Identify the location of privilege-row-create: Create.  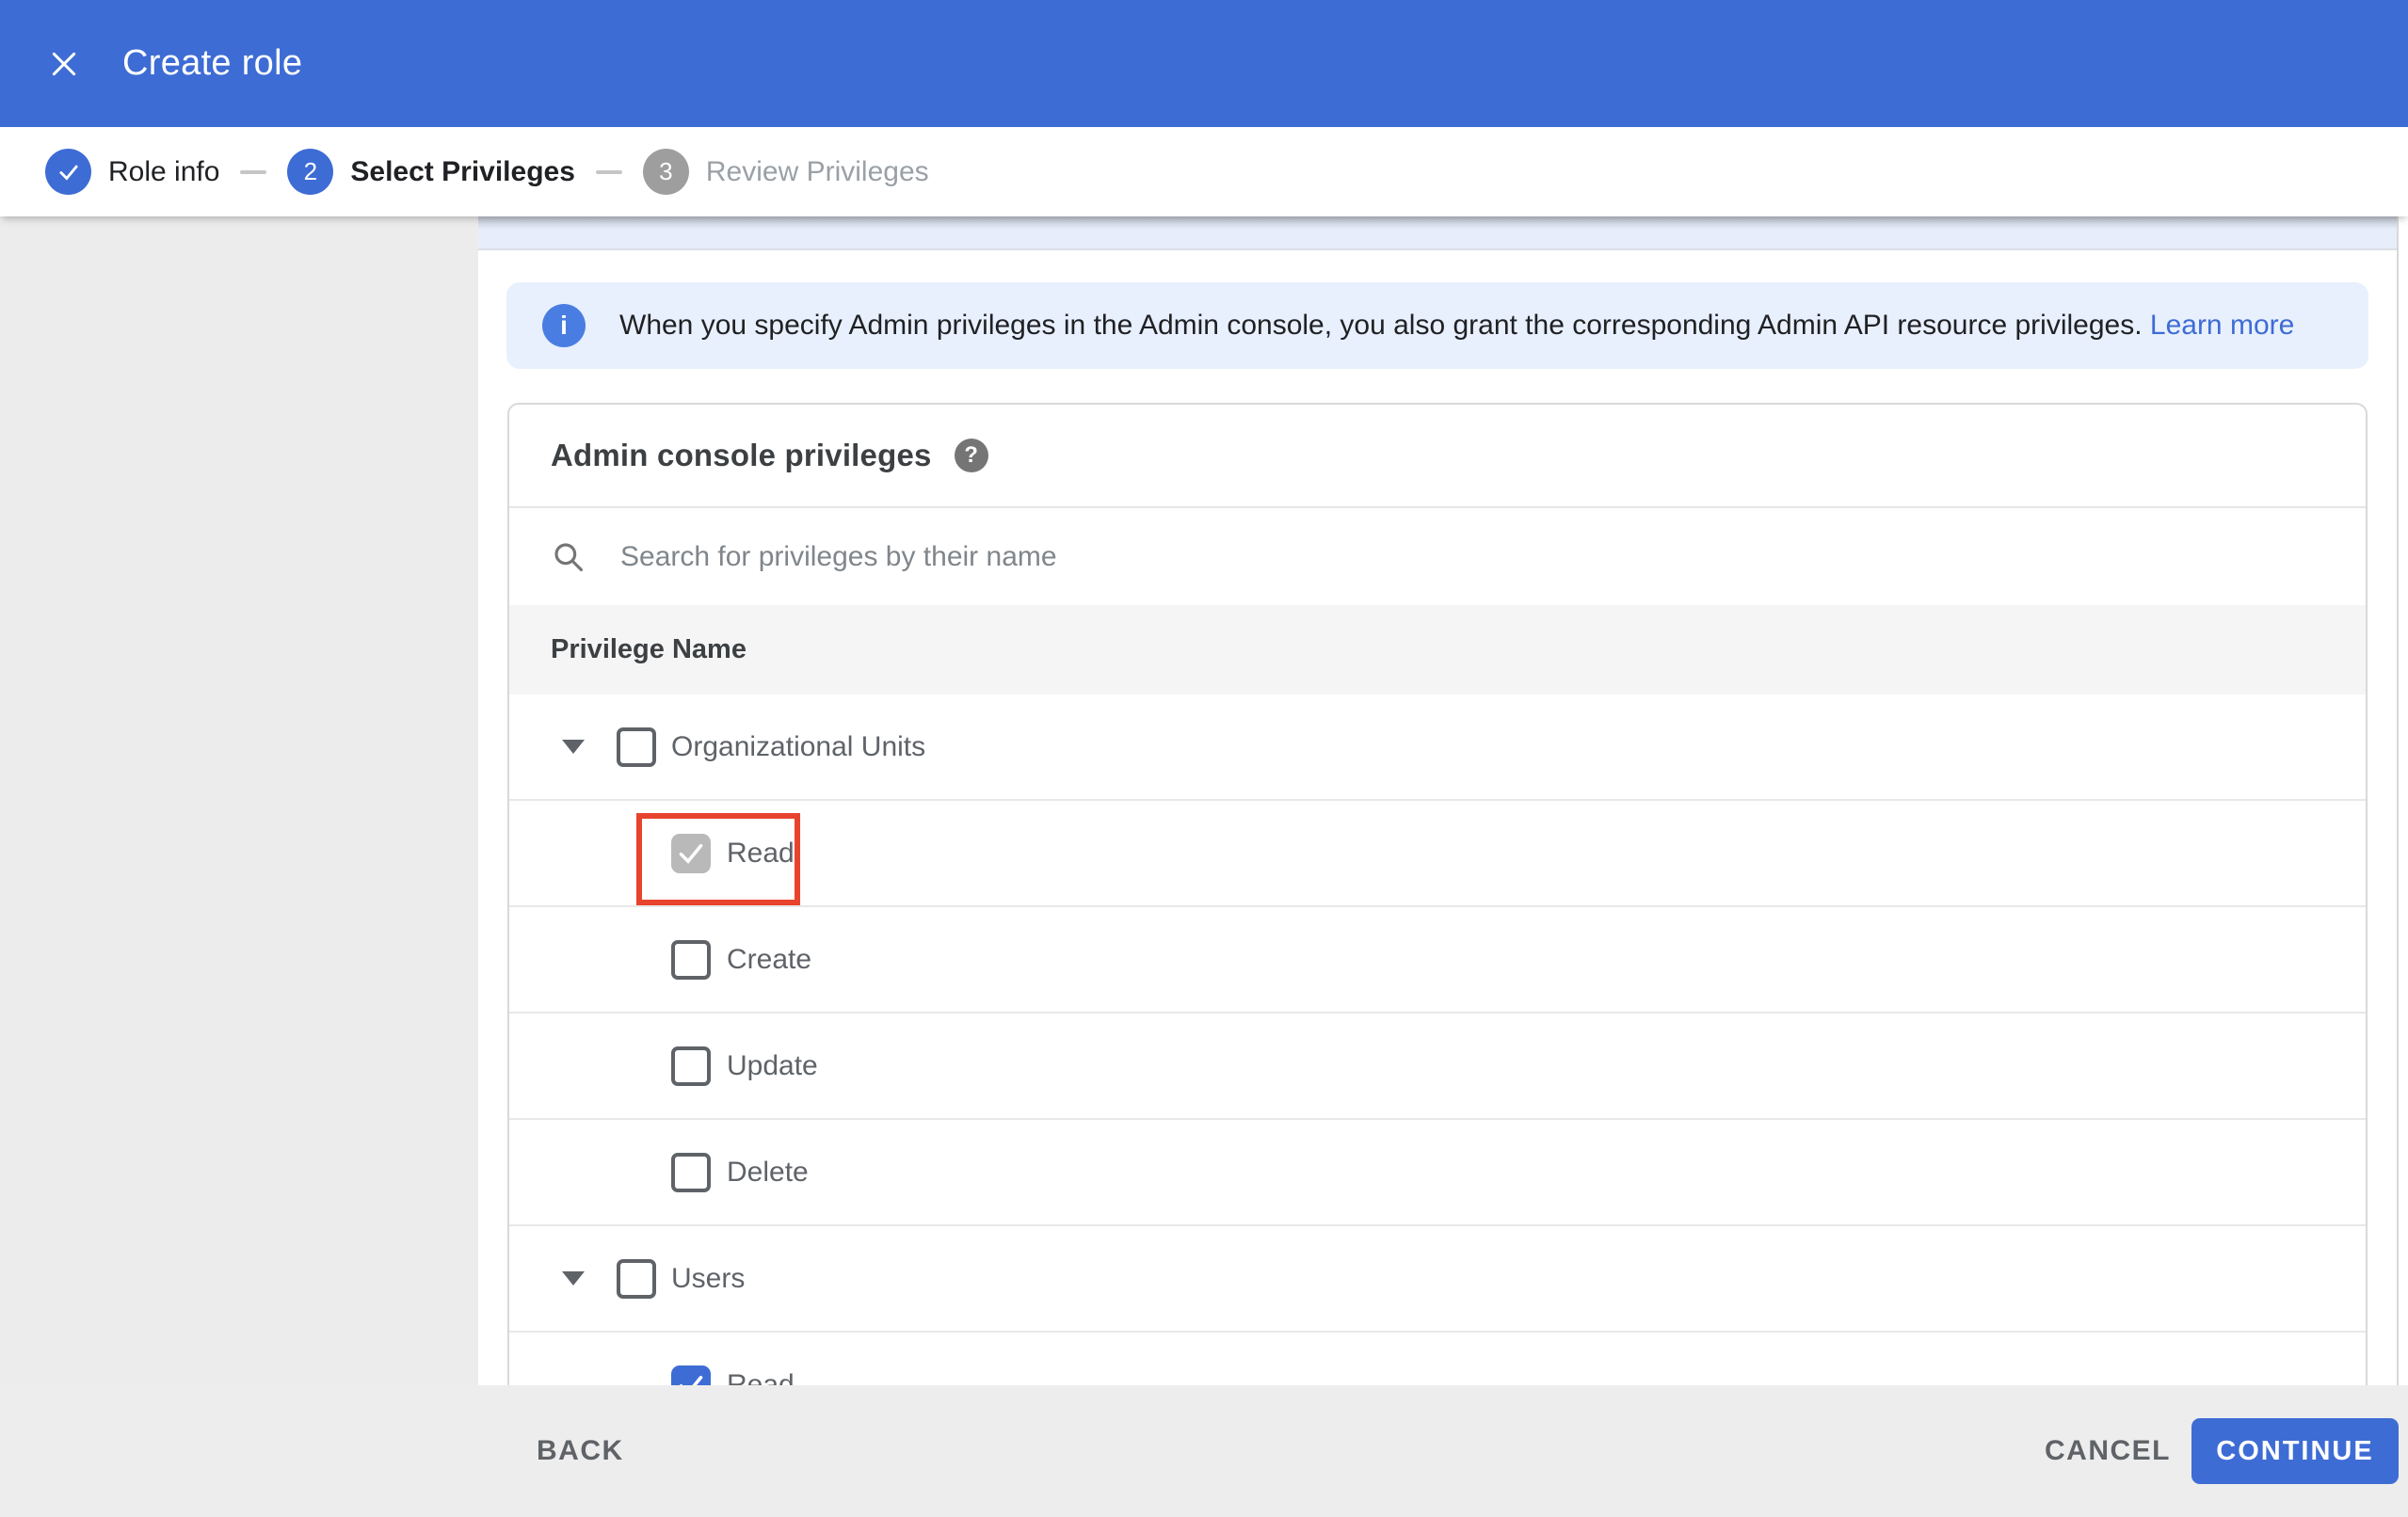
(1437, 960).